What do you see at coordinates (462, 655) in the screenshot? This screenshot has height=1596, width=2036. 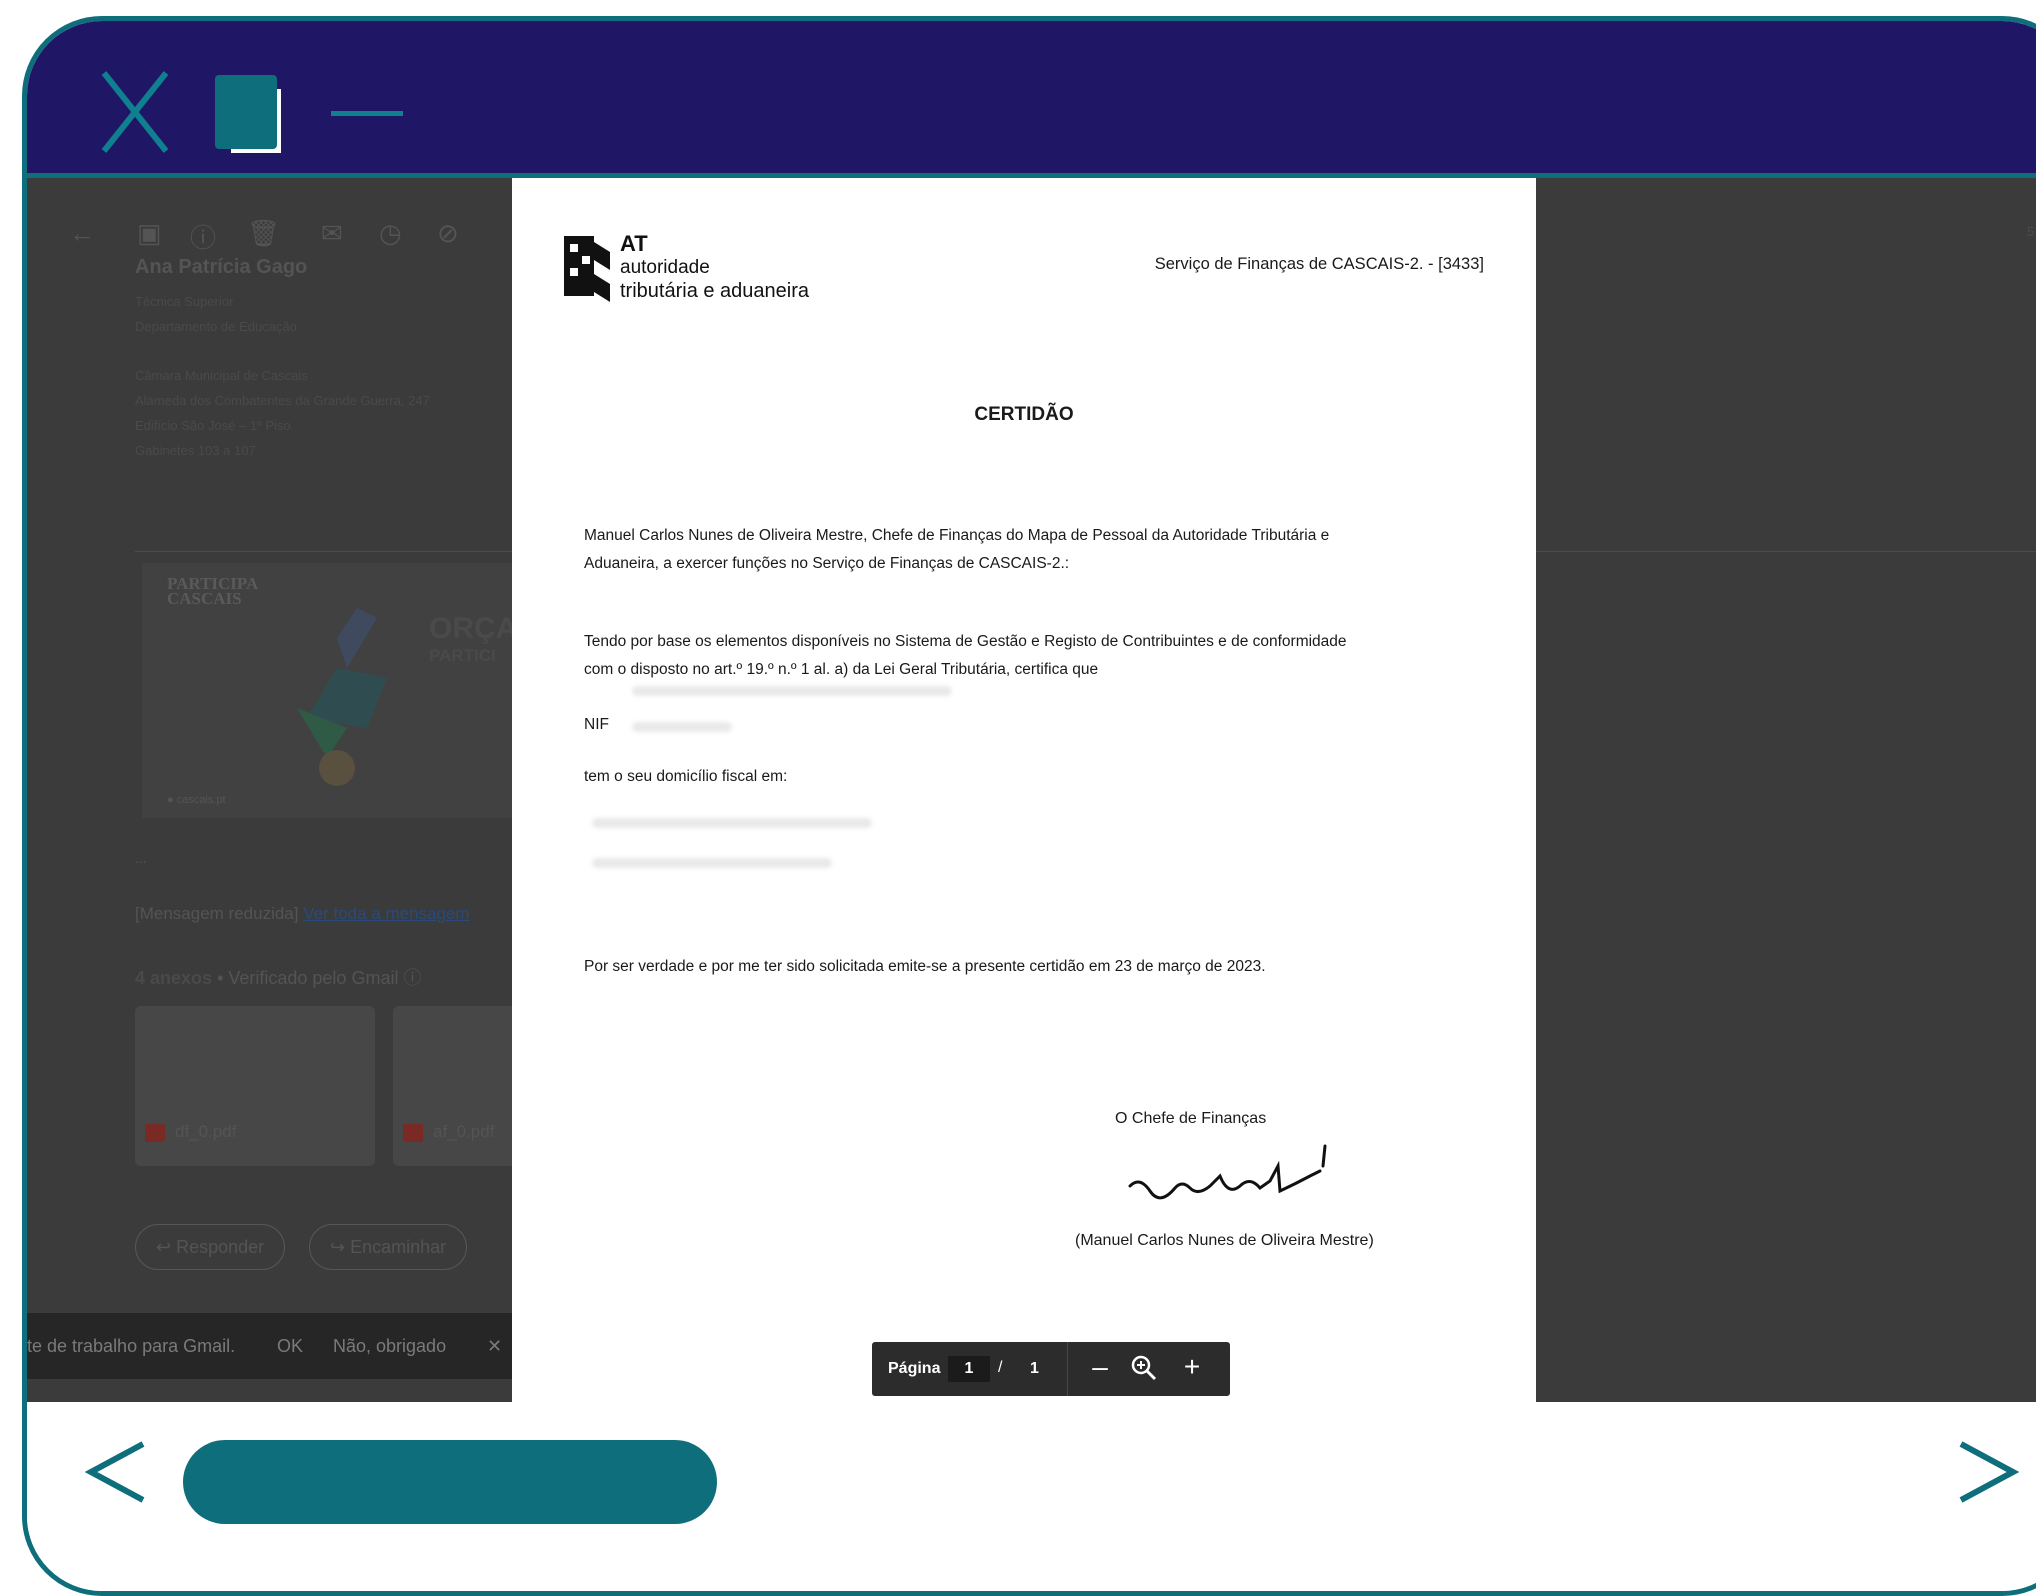 I see `banner-partic: PARTICI` at bounding box center [462, 655].